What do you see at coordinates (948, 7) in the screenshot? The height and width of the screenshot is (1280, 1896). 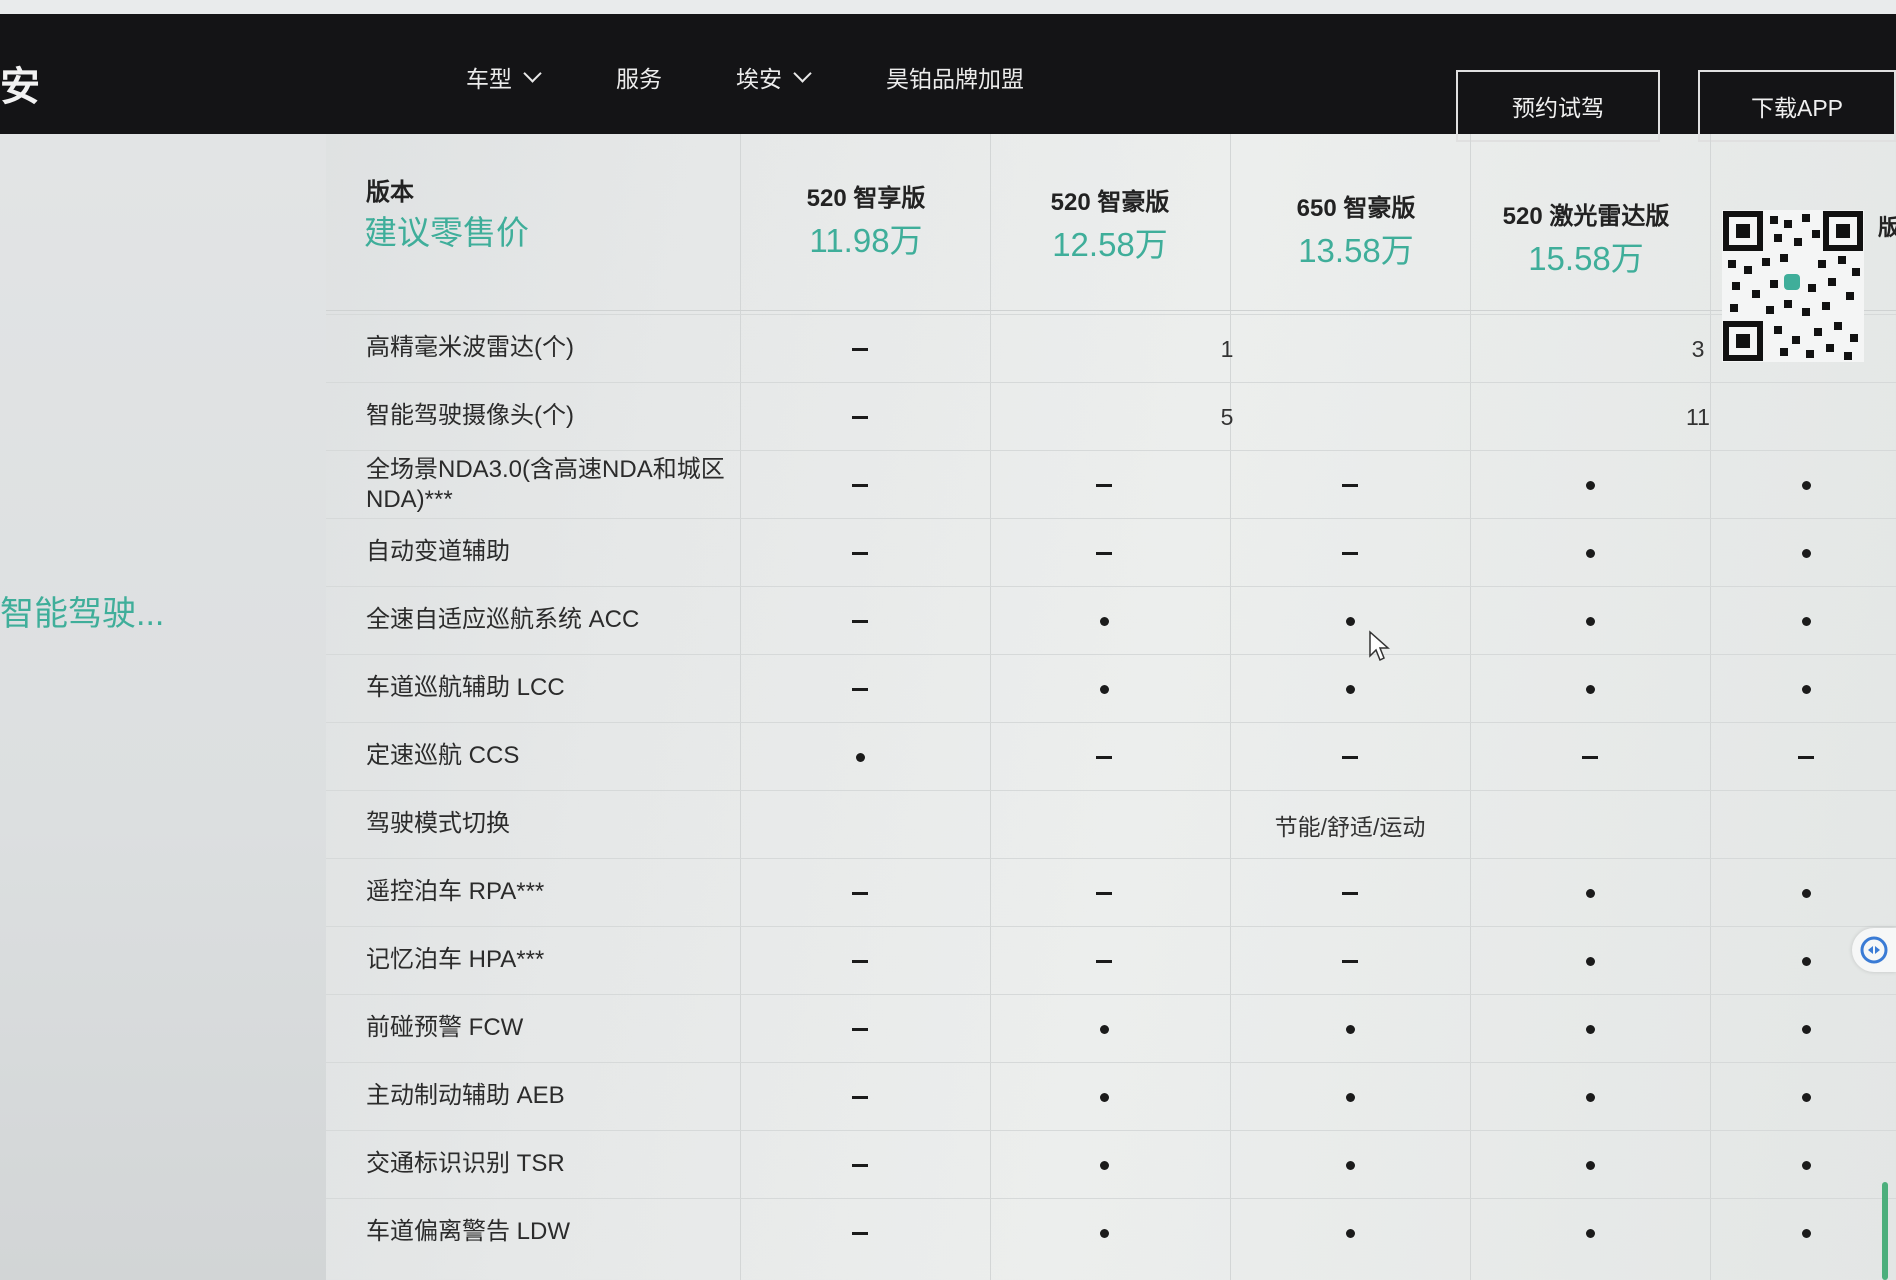 I see `browser-top-strip` at bounding box center [948, 7].